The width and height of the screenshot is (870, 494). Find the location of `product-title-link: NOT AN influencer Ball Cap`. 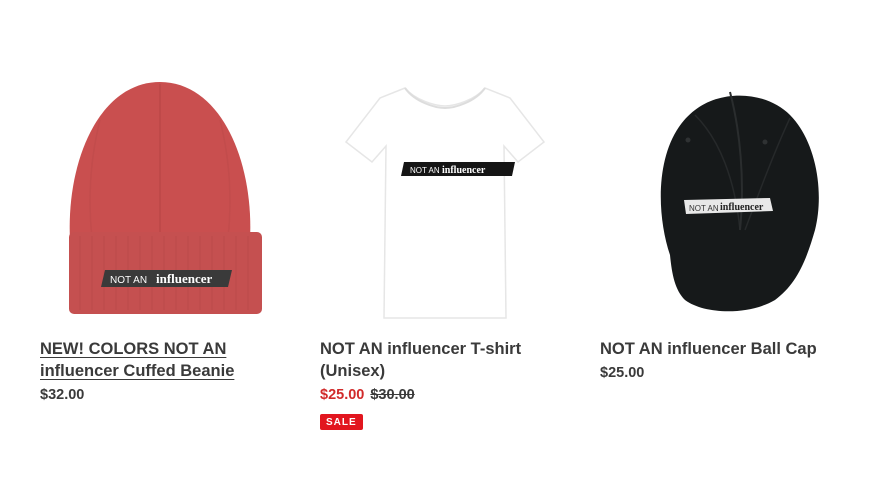

product-title-link: NOT AN influencer Ball Cap is located at coordinates (720, 349).